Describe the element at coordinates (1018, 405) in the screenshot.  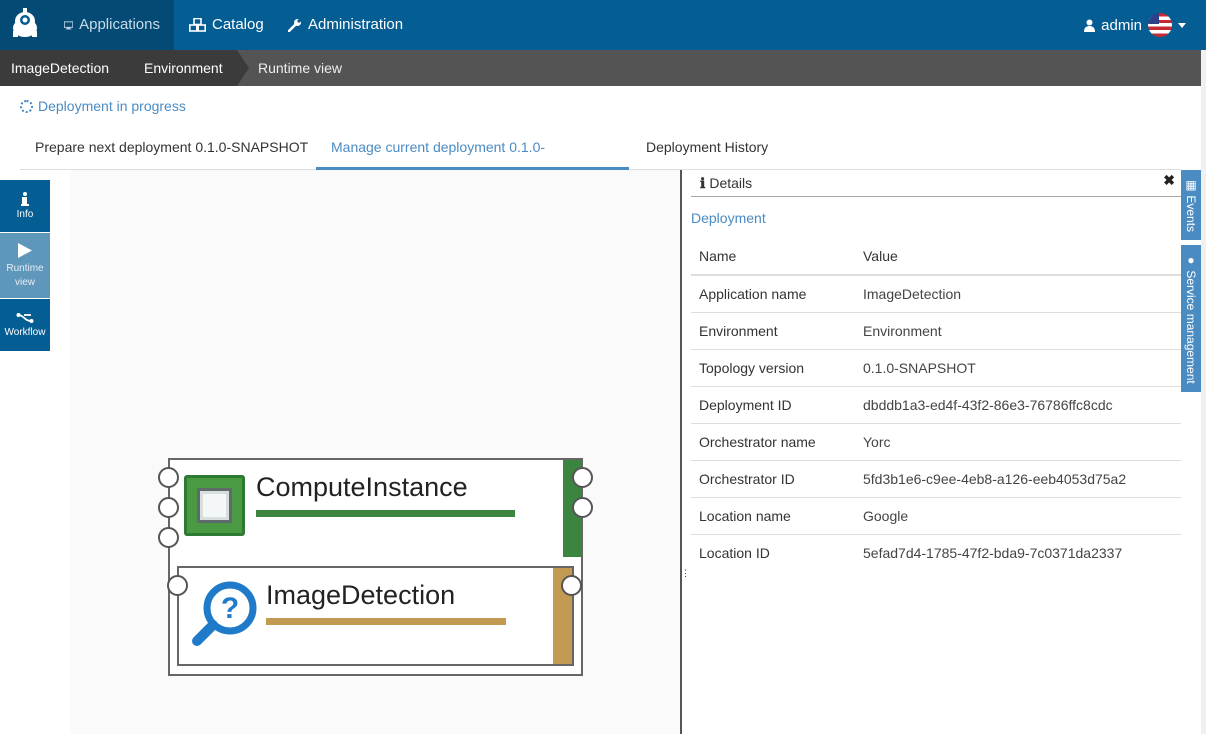
I see `row-value: dbddb1a3-ed4f-43f2-86e3-76786ffc8cdc` at that location.